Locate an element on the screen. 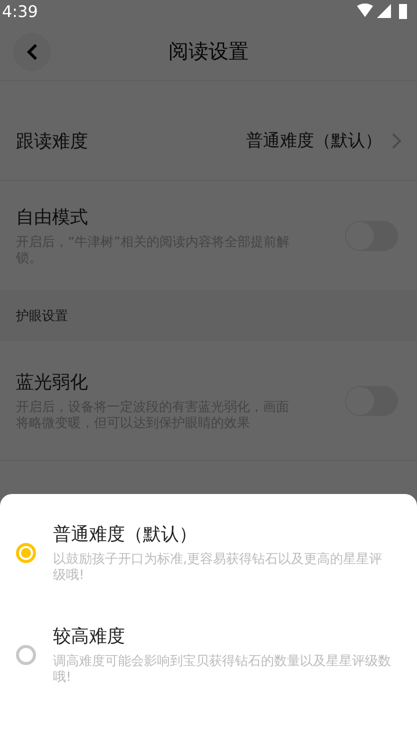  chevron-icon is located at coordinates (396, 140).